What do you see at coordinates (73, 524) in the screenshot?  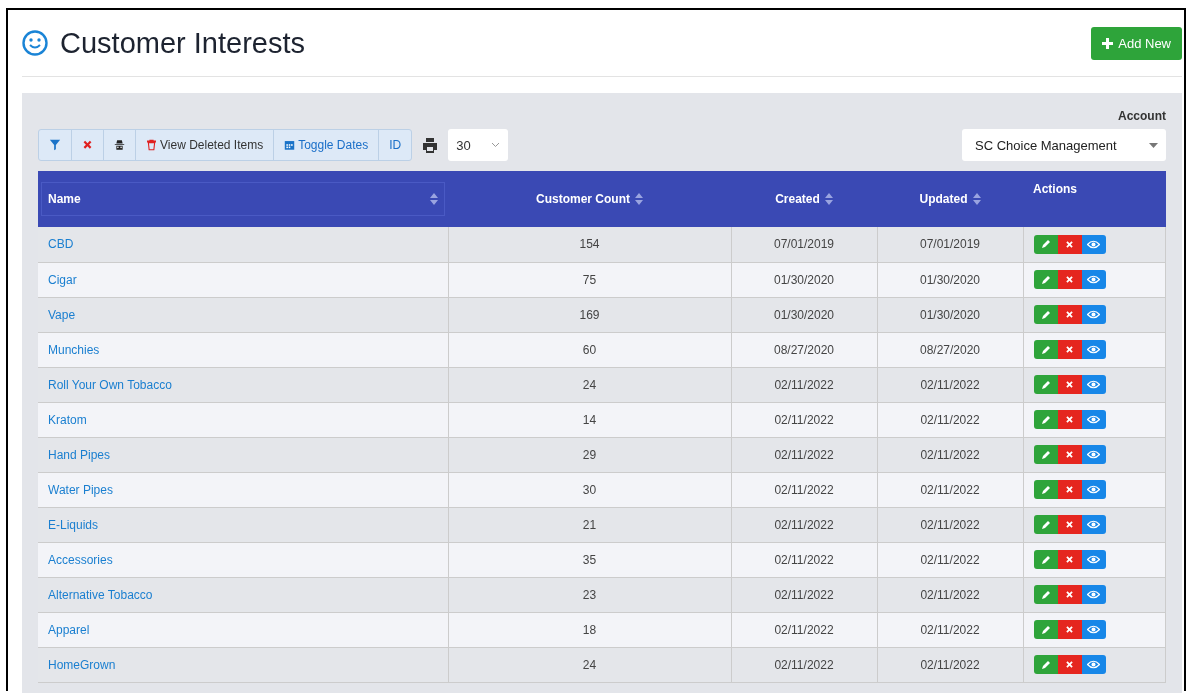 I see `interest-link: E-Liquids` at bounding box center [73, 524].